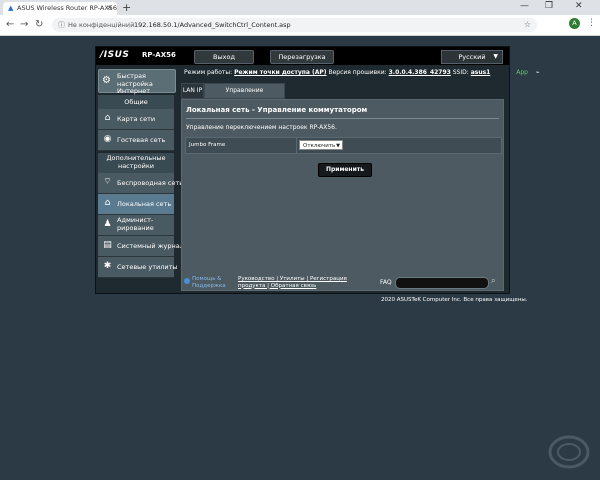 This screenshot has width=600, height=480. I want to click on language-value: Русский, so click(472, 57).